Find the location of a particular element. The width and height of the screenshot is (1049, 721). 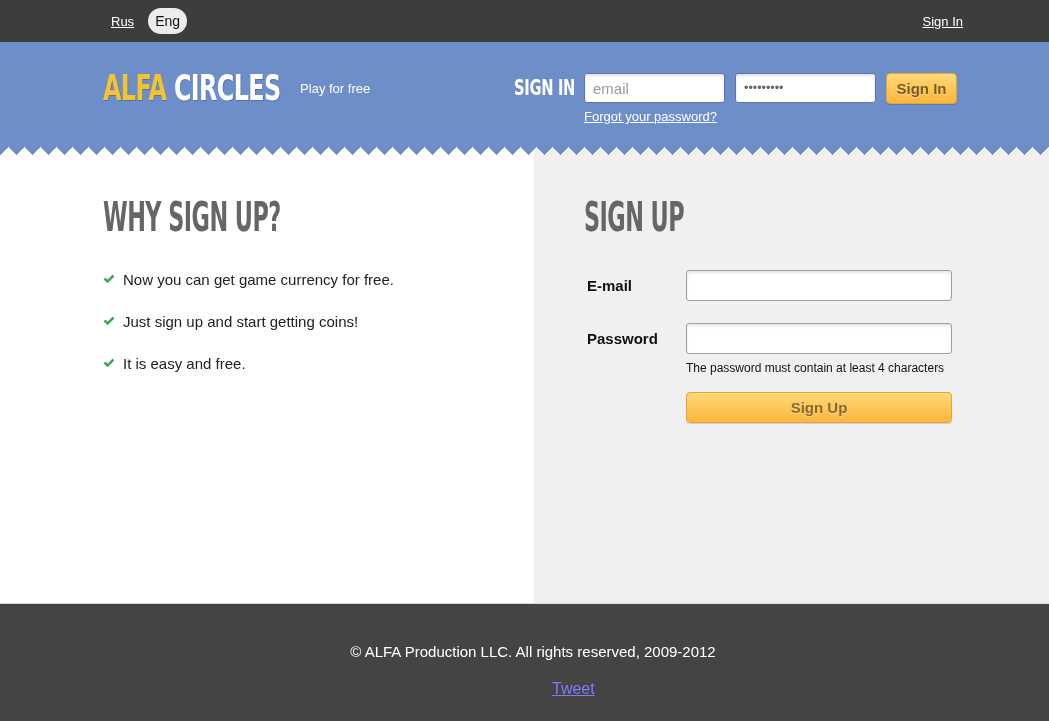

sign-in-link: Sign In is located at coordinates (942, 21).